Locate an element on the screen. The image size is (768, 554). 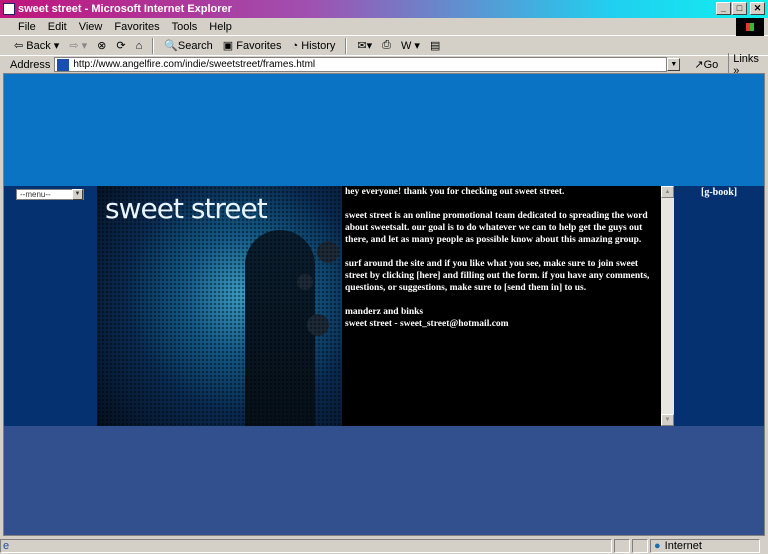
guestbook-link: [g-book] is located at coordinates (719, 192).